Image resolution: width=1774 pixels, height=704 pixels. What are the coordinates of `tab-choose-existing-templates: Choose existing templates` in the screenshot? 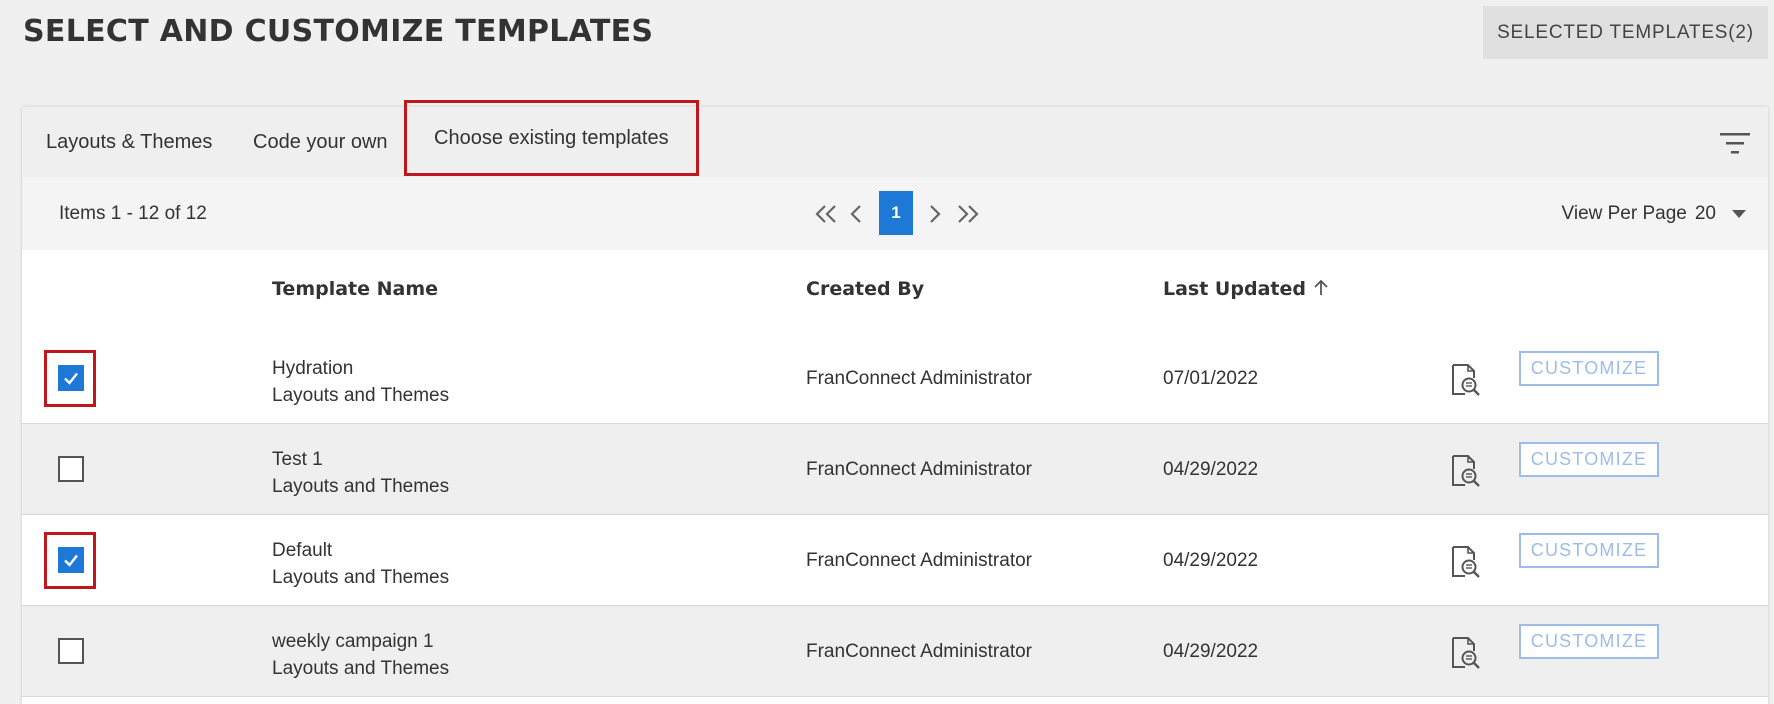 It's located at (551, 138).